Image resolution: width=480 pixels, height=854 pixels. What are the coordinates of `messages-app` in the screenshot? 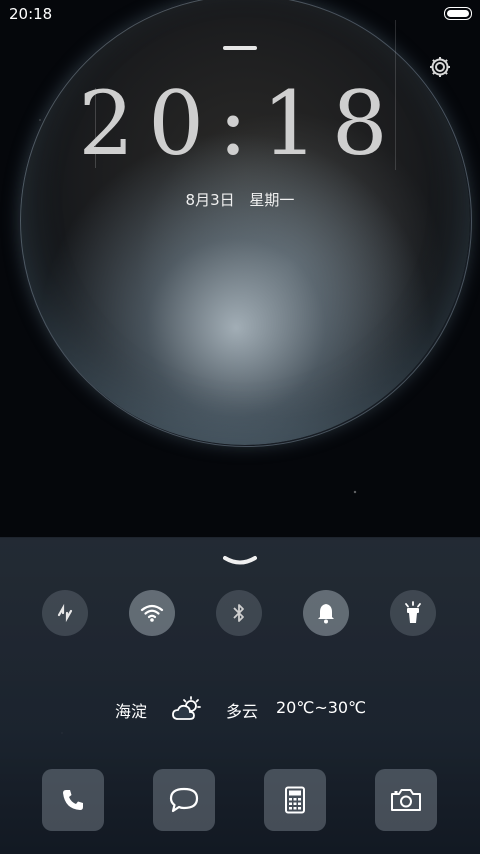 It's located at (184, 800).